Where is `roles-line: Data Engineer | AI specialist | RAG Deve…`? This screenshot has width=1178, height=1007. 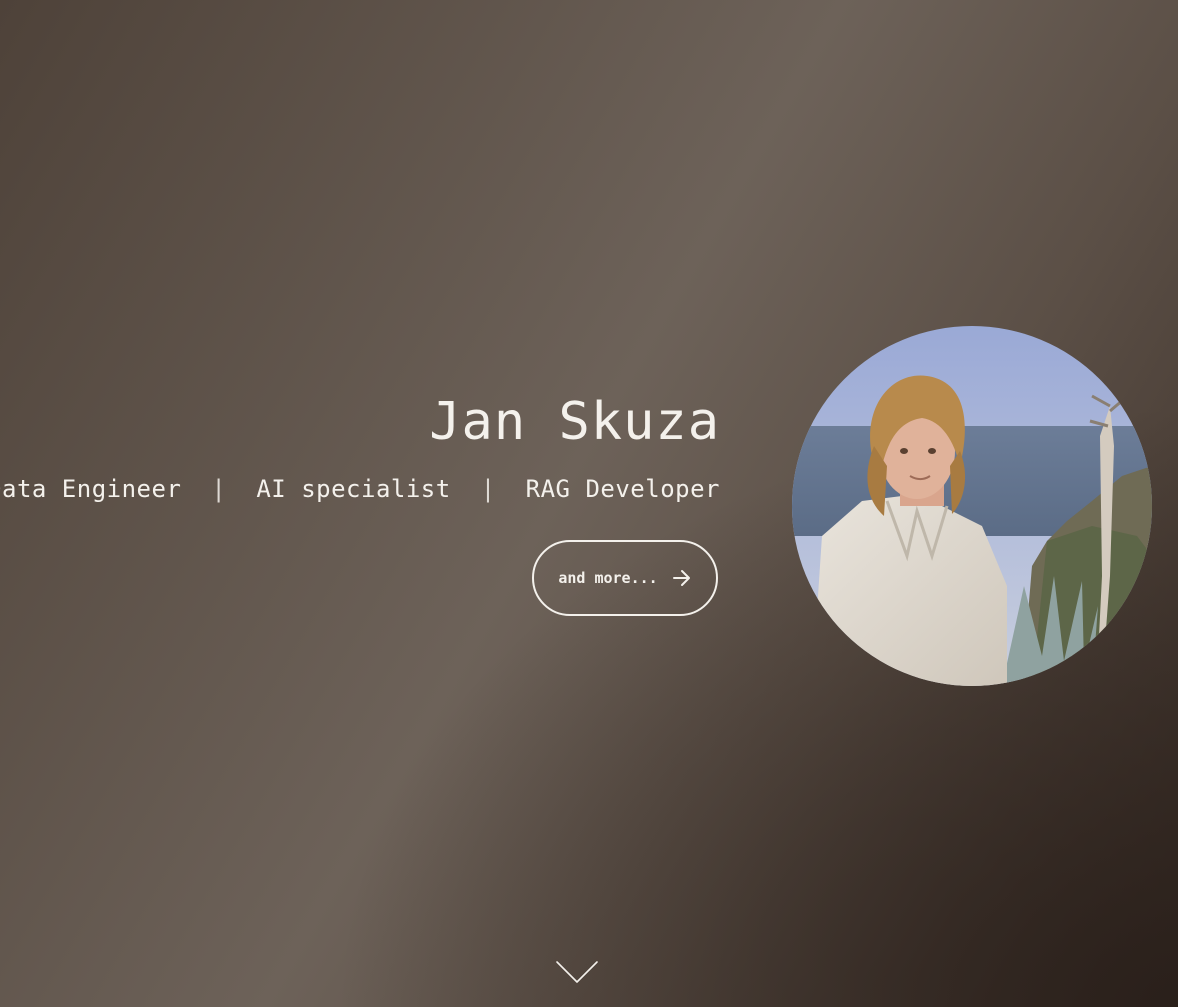 roles-line: Data Engineer | AI specialist | RAG Deve… is located at coordinates (360, 489).